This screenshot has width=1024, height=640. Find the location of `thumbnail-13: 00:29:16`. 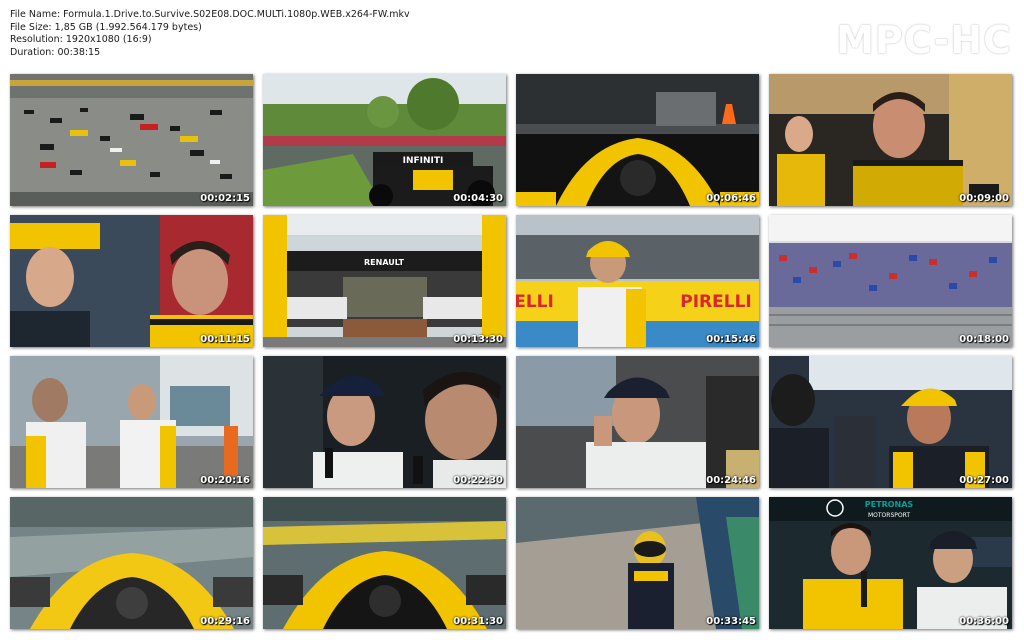

thumbnail-13: 00:29:16 is located at coordinates (131, 563).